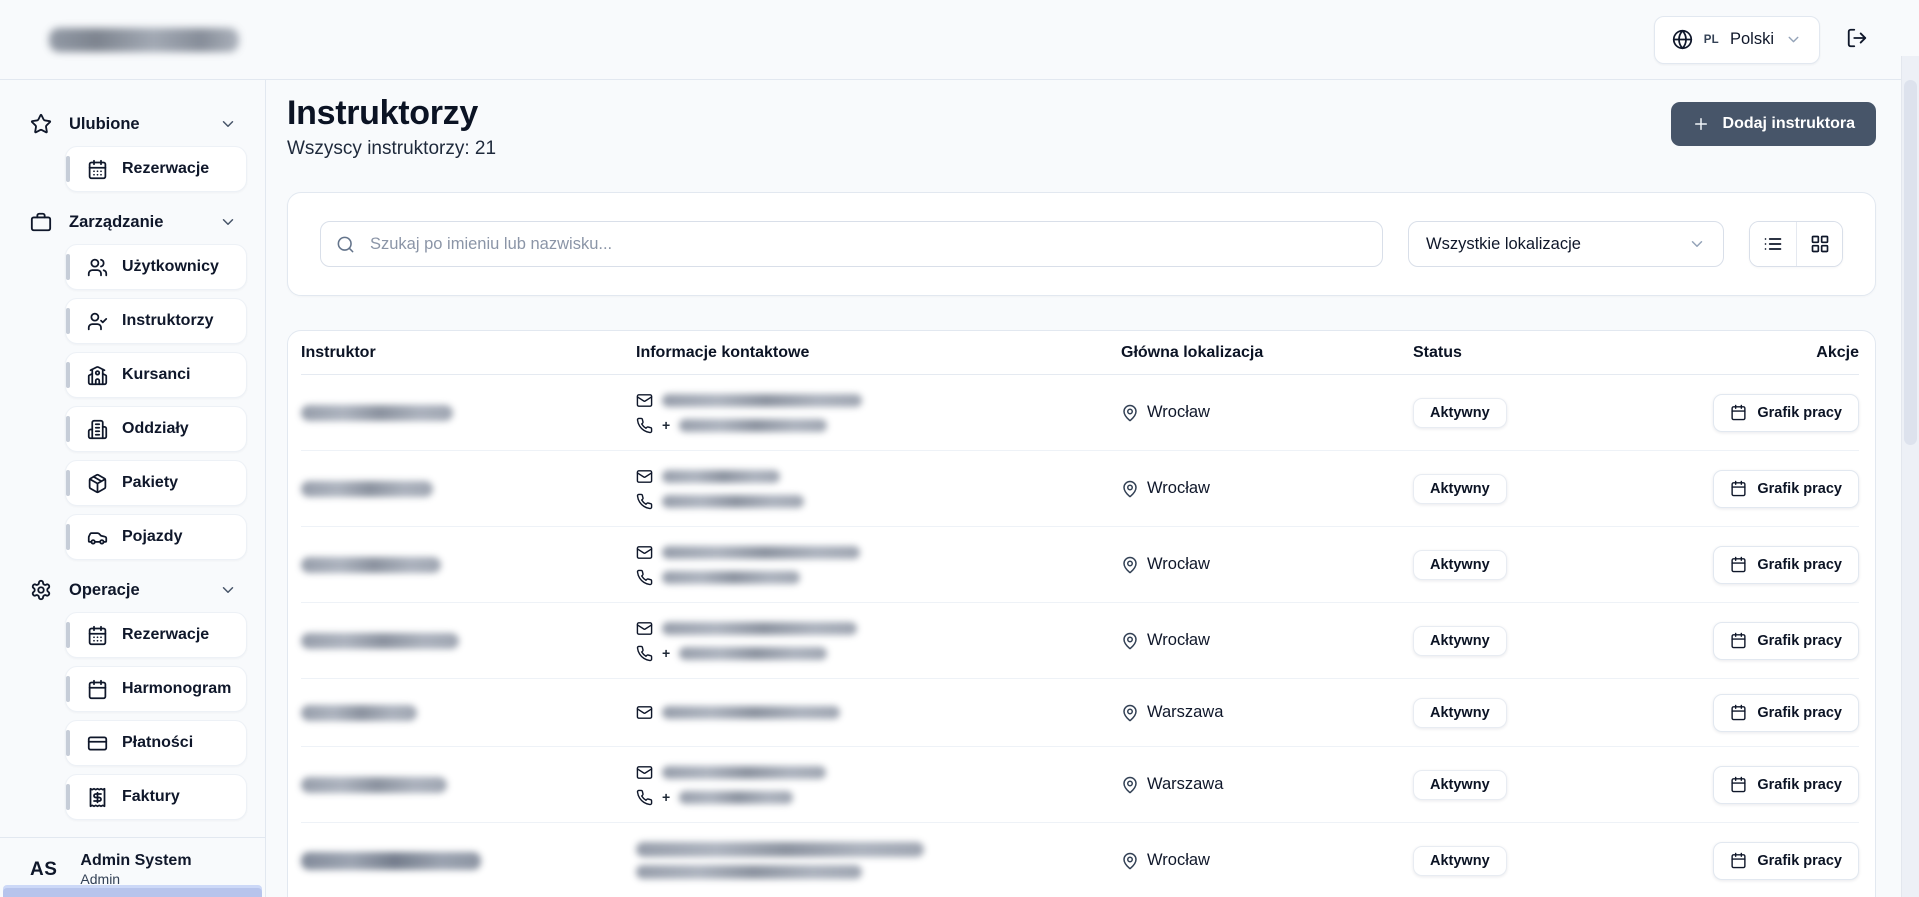  I want to click on logout-icon, so click(1857, 38).